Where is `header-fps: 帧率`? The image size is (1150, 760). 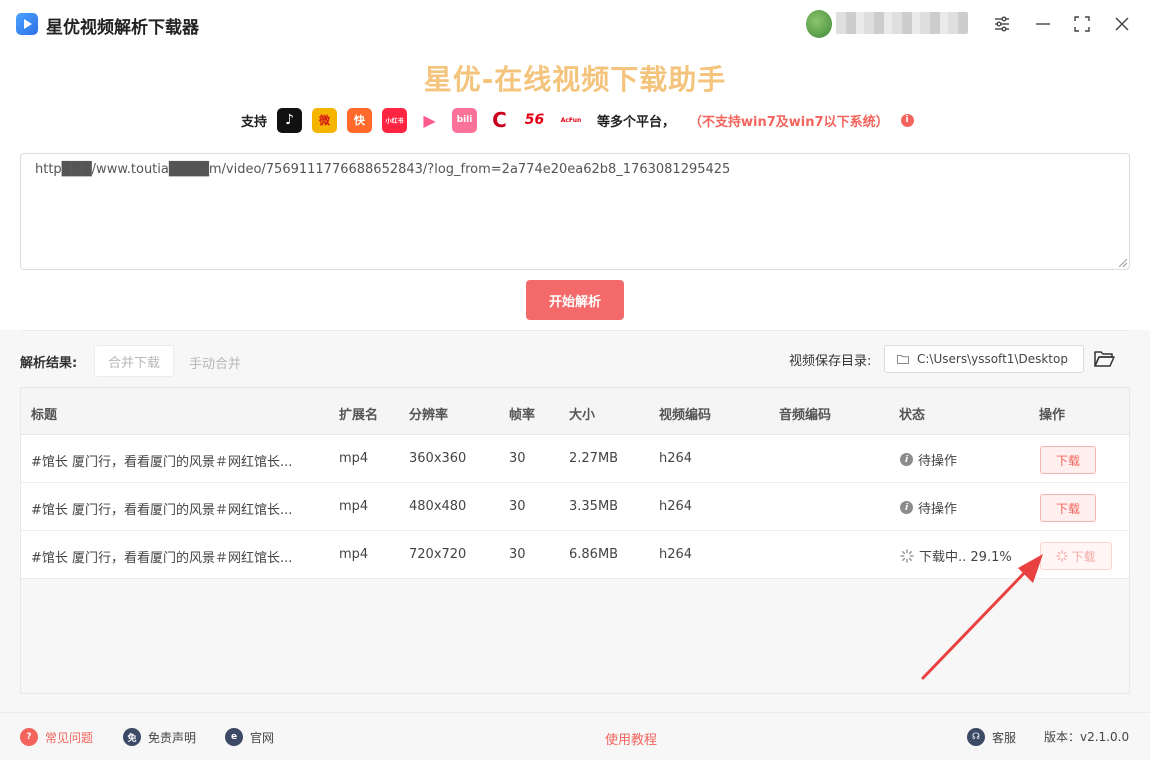
header-fps: 帧率 is located at coordinates (522, 415).